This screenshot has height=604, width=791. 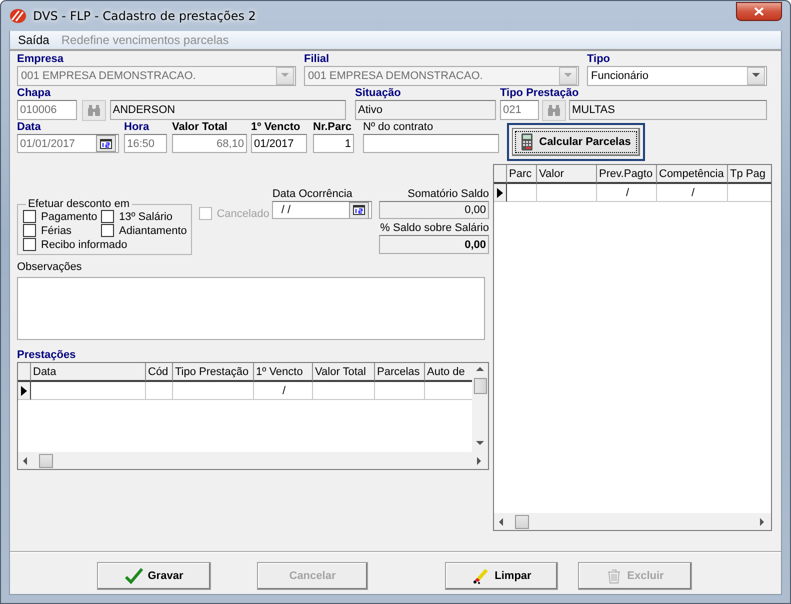 I want to click on dropdown-field: Funcionário, so click(x=677, y=76).